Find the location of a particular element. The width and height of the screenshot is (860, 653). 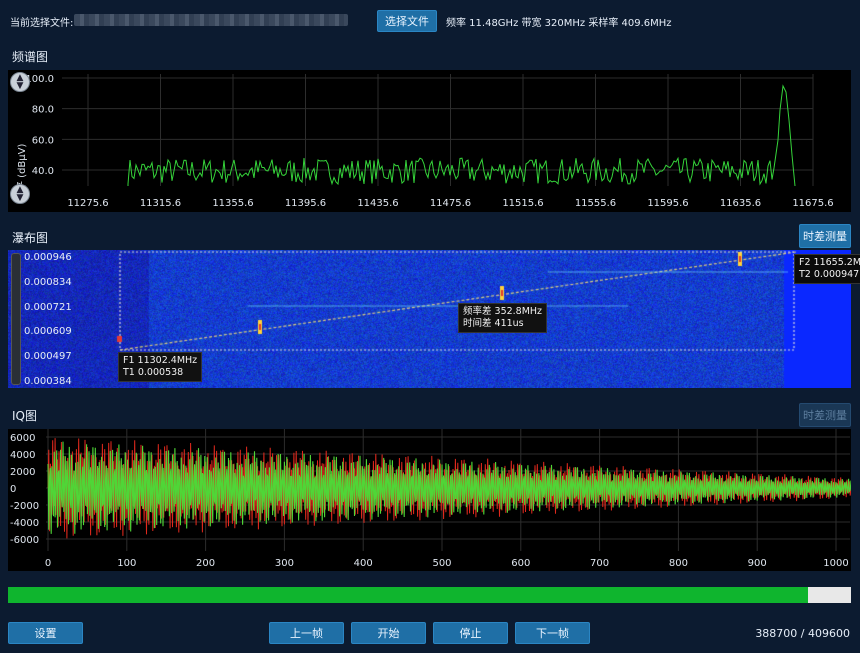

delta-readout: 频率差 352.8MHz 时间差 411us is located at coordinates (503, 318).